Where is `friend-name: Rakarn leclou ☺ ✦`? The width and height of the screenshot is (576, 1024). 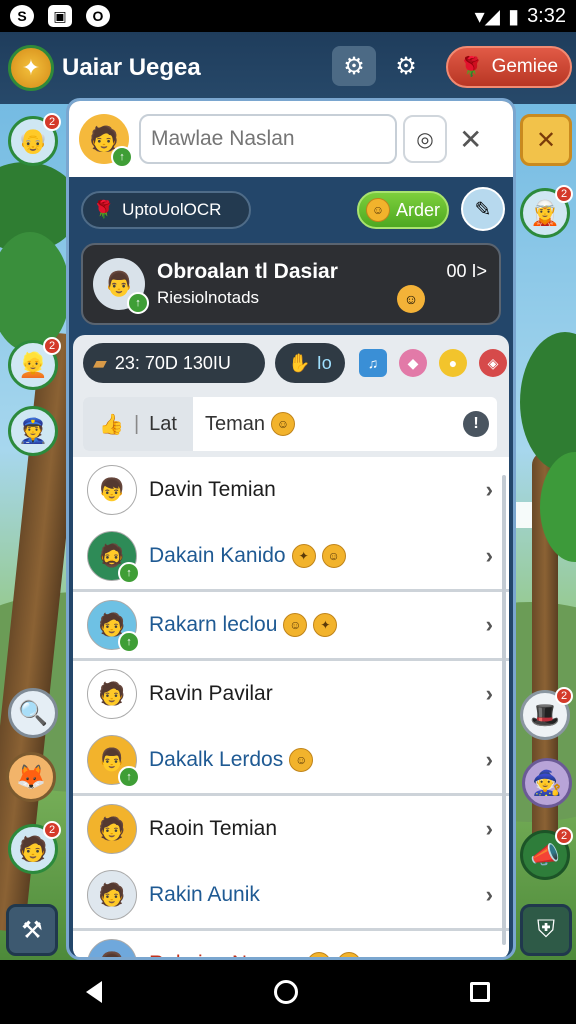
friend-name: Rakarn leclou ☺ ✦ is located at coordinates (243, 625).